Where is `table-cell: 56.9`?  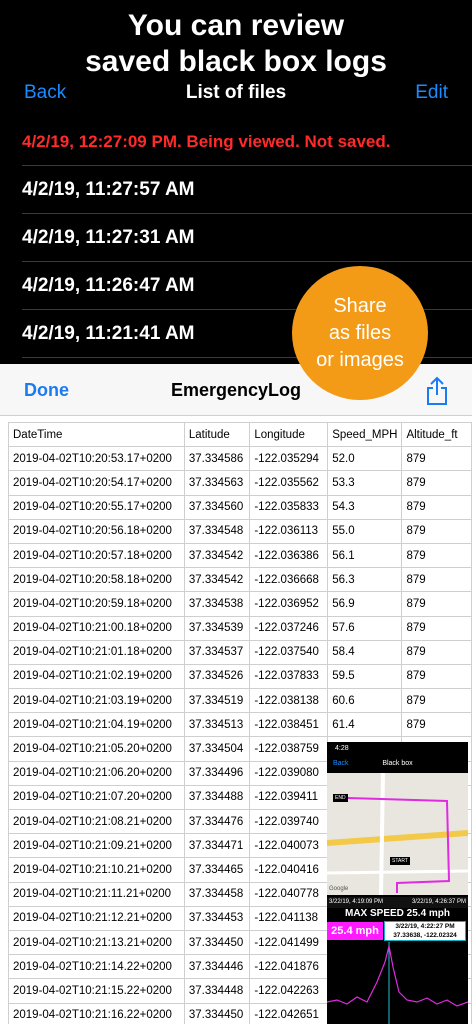 table-cell: 56.9 is located at coordinates (365, 604).